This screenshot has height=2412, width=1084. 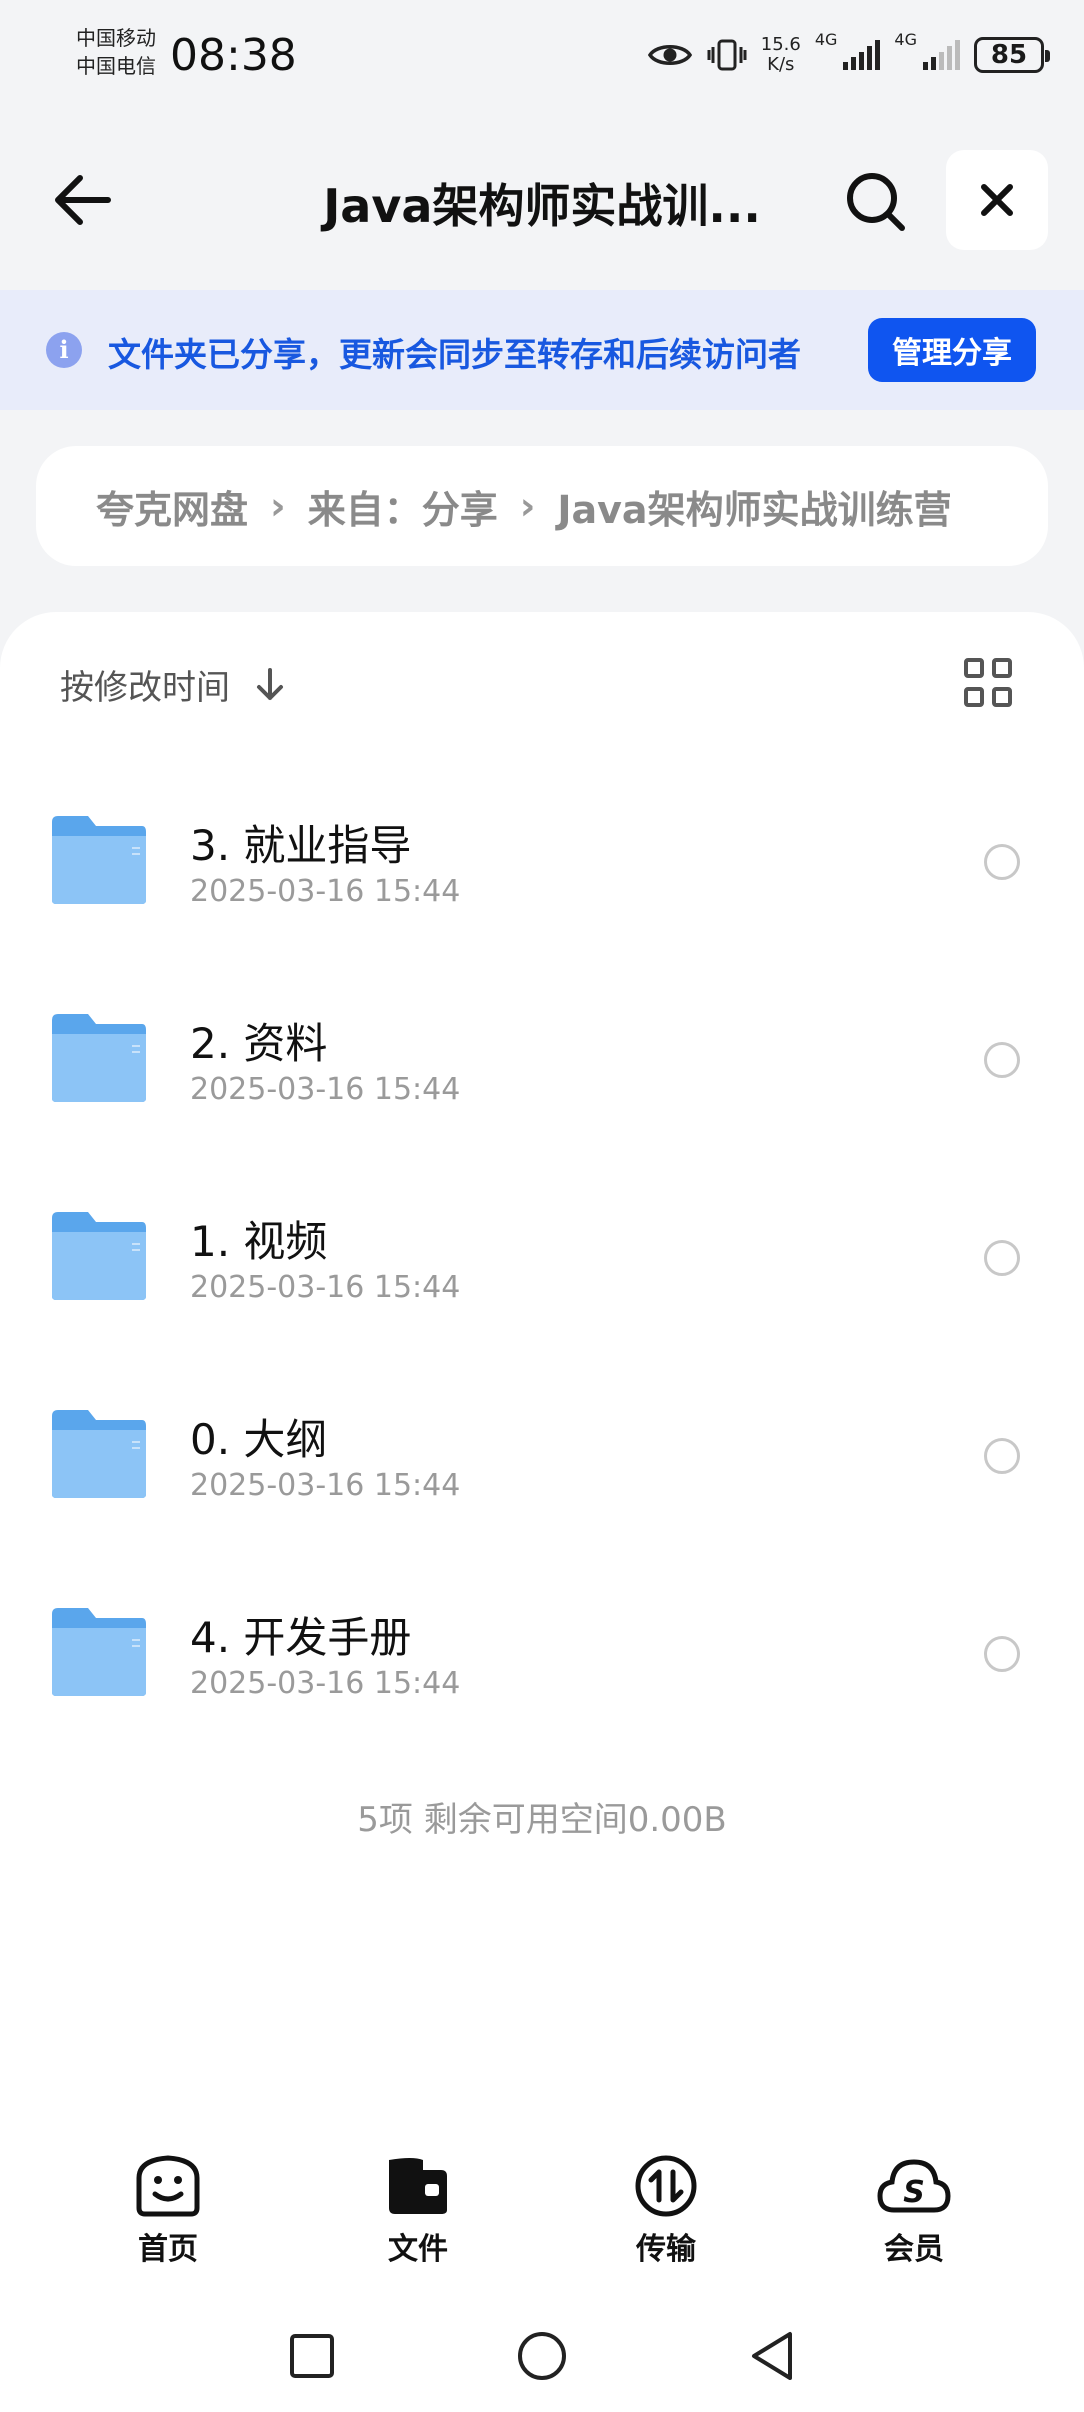 I want to click on search-button, so click(x=876, y=202).